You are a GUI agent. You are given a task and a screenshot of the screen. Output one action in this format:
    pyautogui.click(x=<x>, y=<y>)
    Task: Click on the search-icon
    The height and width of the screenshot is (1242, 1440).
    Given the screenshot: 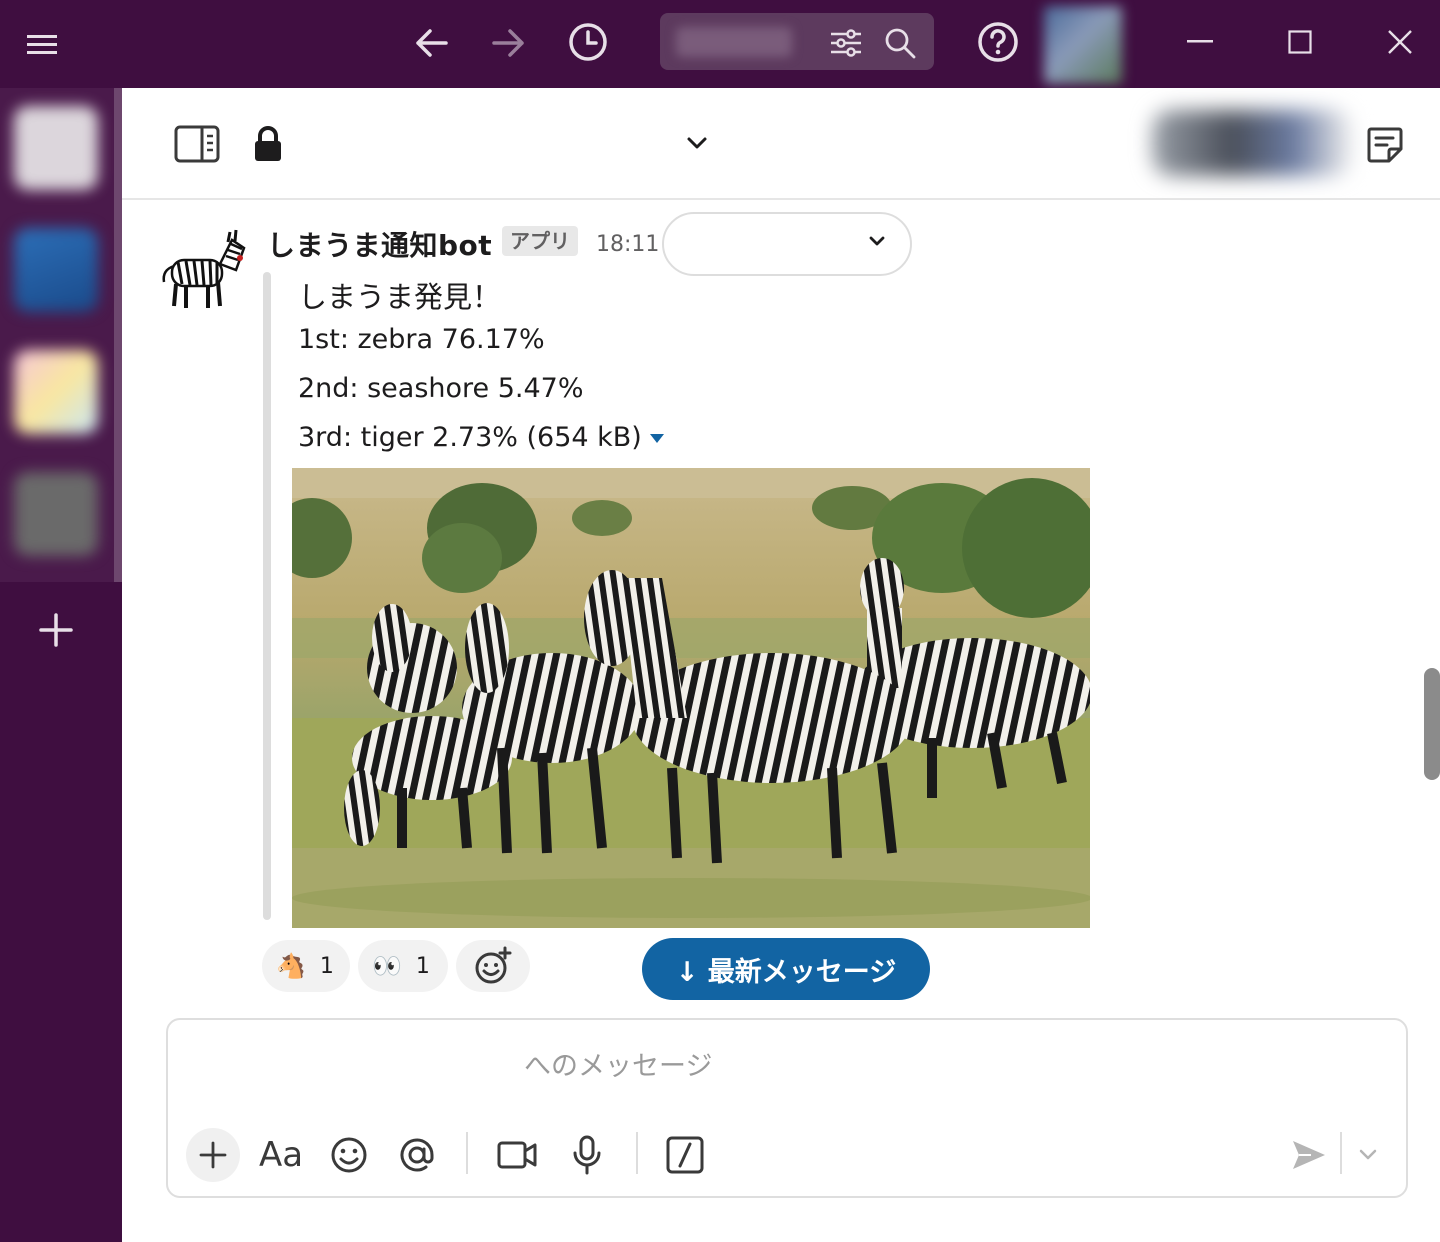 What is the action you would take?
    pyautogui.click(x=900, y=43)
    